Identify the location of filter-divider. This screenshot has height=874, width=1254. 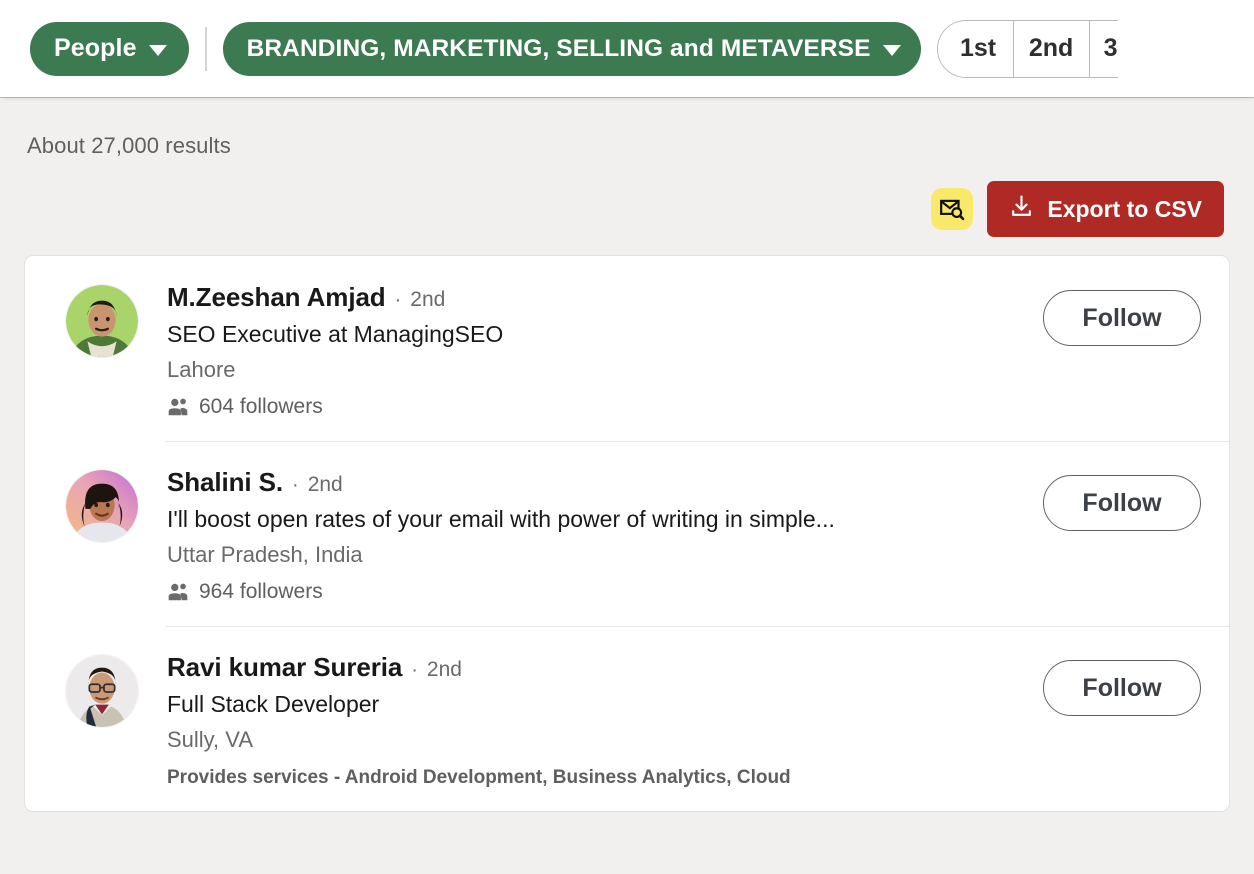
(205, 48).